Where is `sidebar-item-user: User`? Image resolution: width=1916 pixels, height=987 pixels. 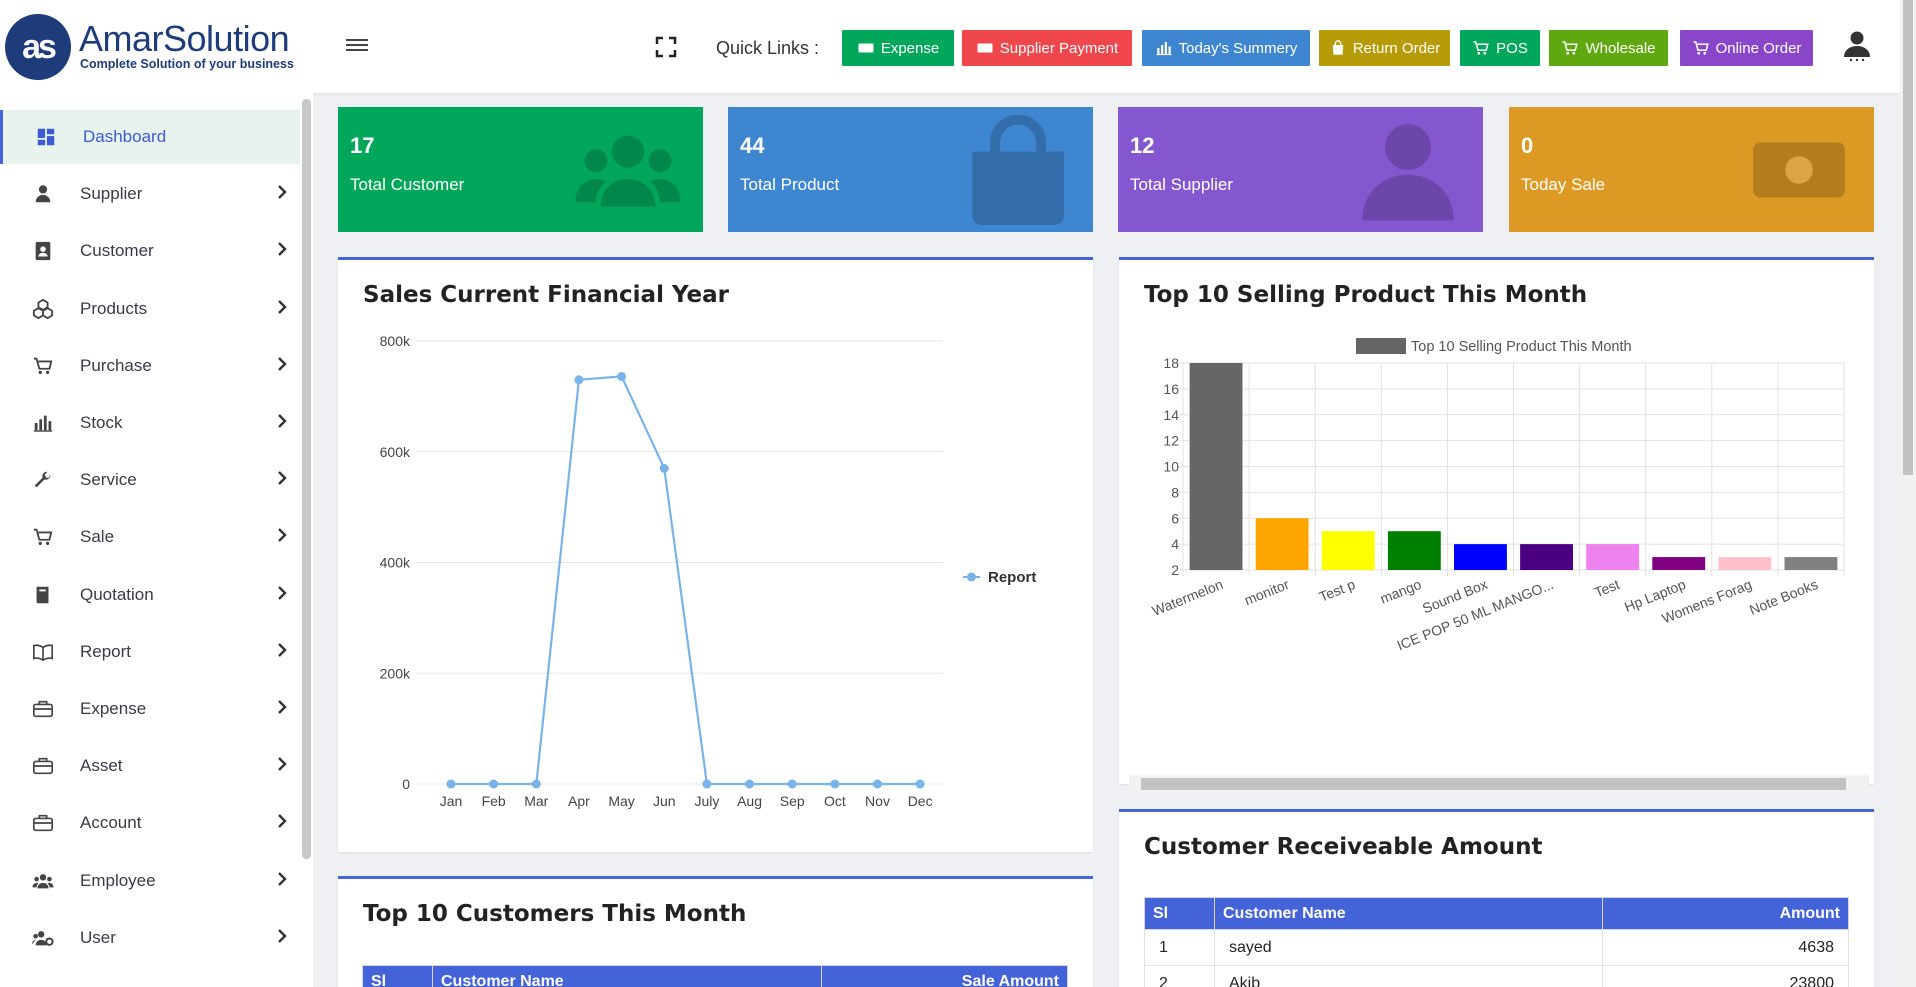
sidebar-item-user: User is located at coordinates (150, 938).